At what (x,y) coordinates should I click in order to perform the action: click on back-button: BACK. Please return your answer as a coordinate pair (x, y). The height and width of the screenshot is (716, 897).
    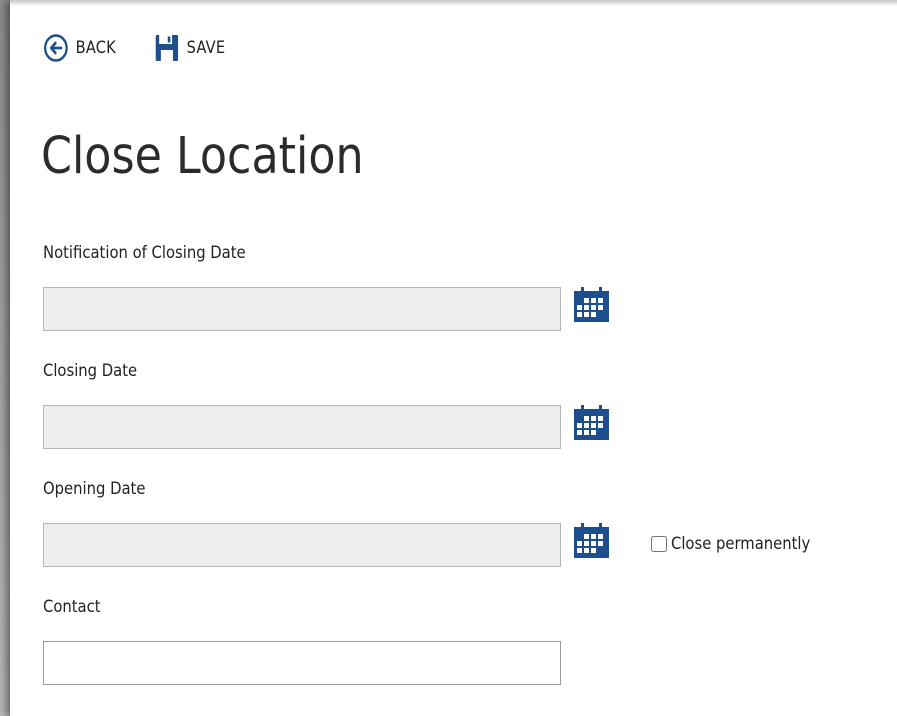
    Looking at the image, I should click on (79, 48).